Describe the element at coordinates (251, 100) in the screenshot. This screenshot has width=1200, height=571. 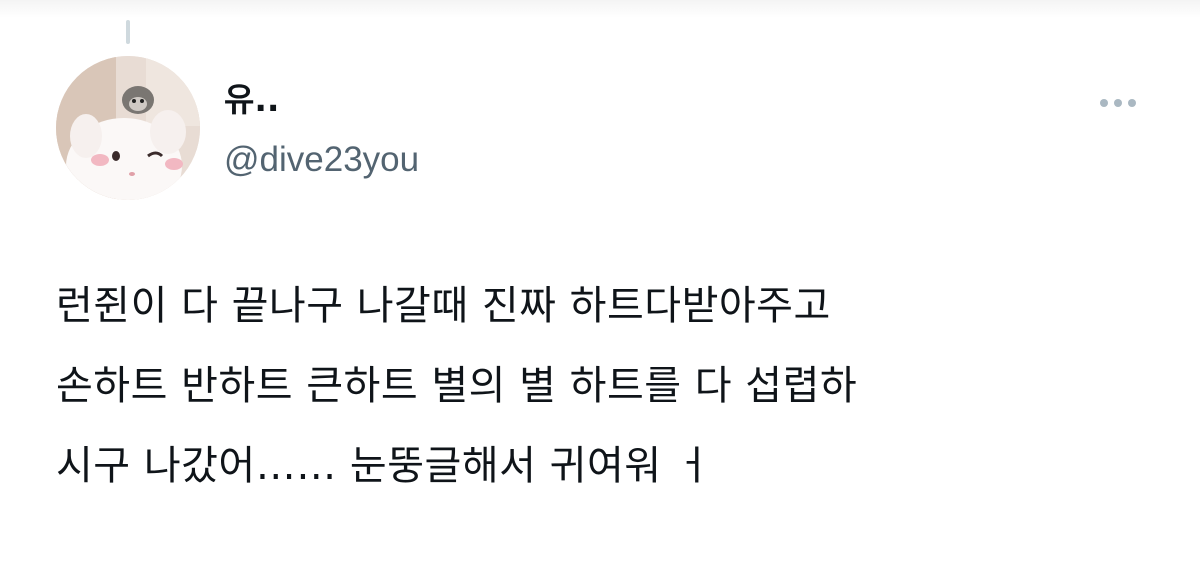
I see `author-display-name: 유..` at that location.